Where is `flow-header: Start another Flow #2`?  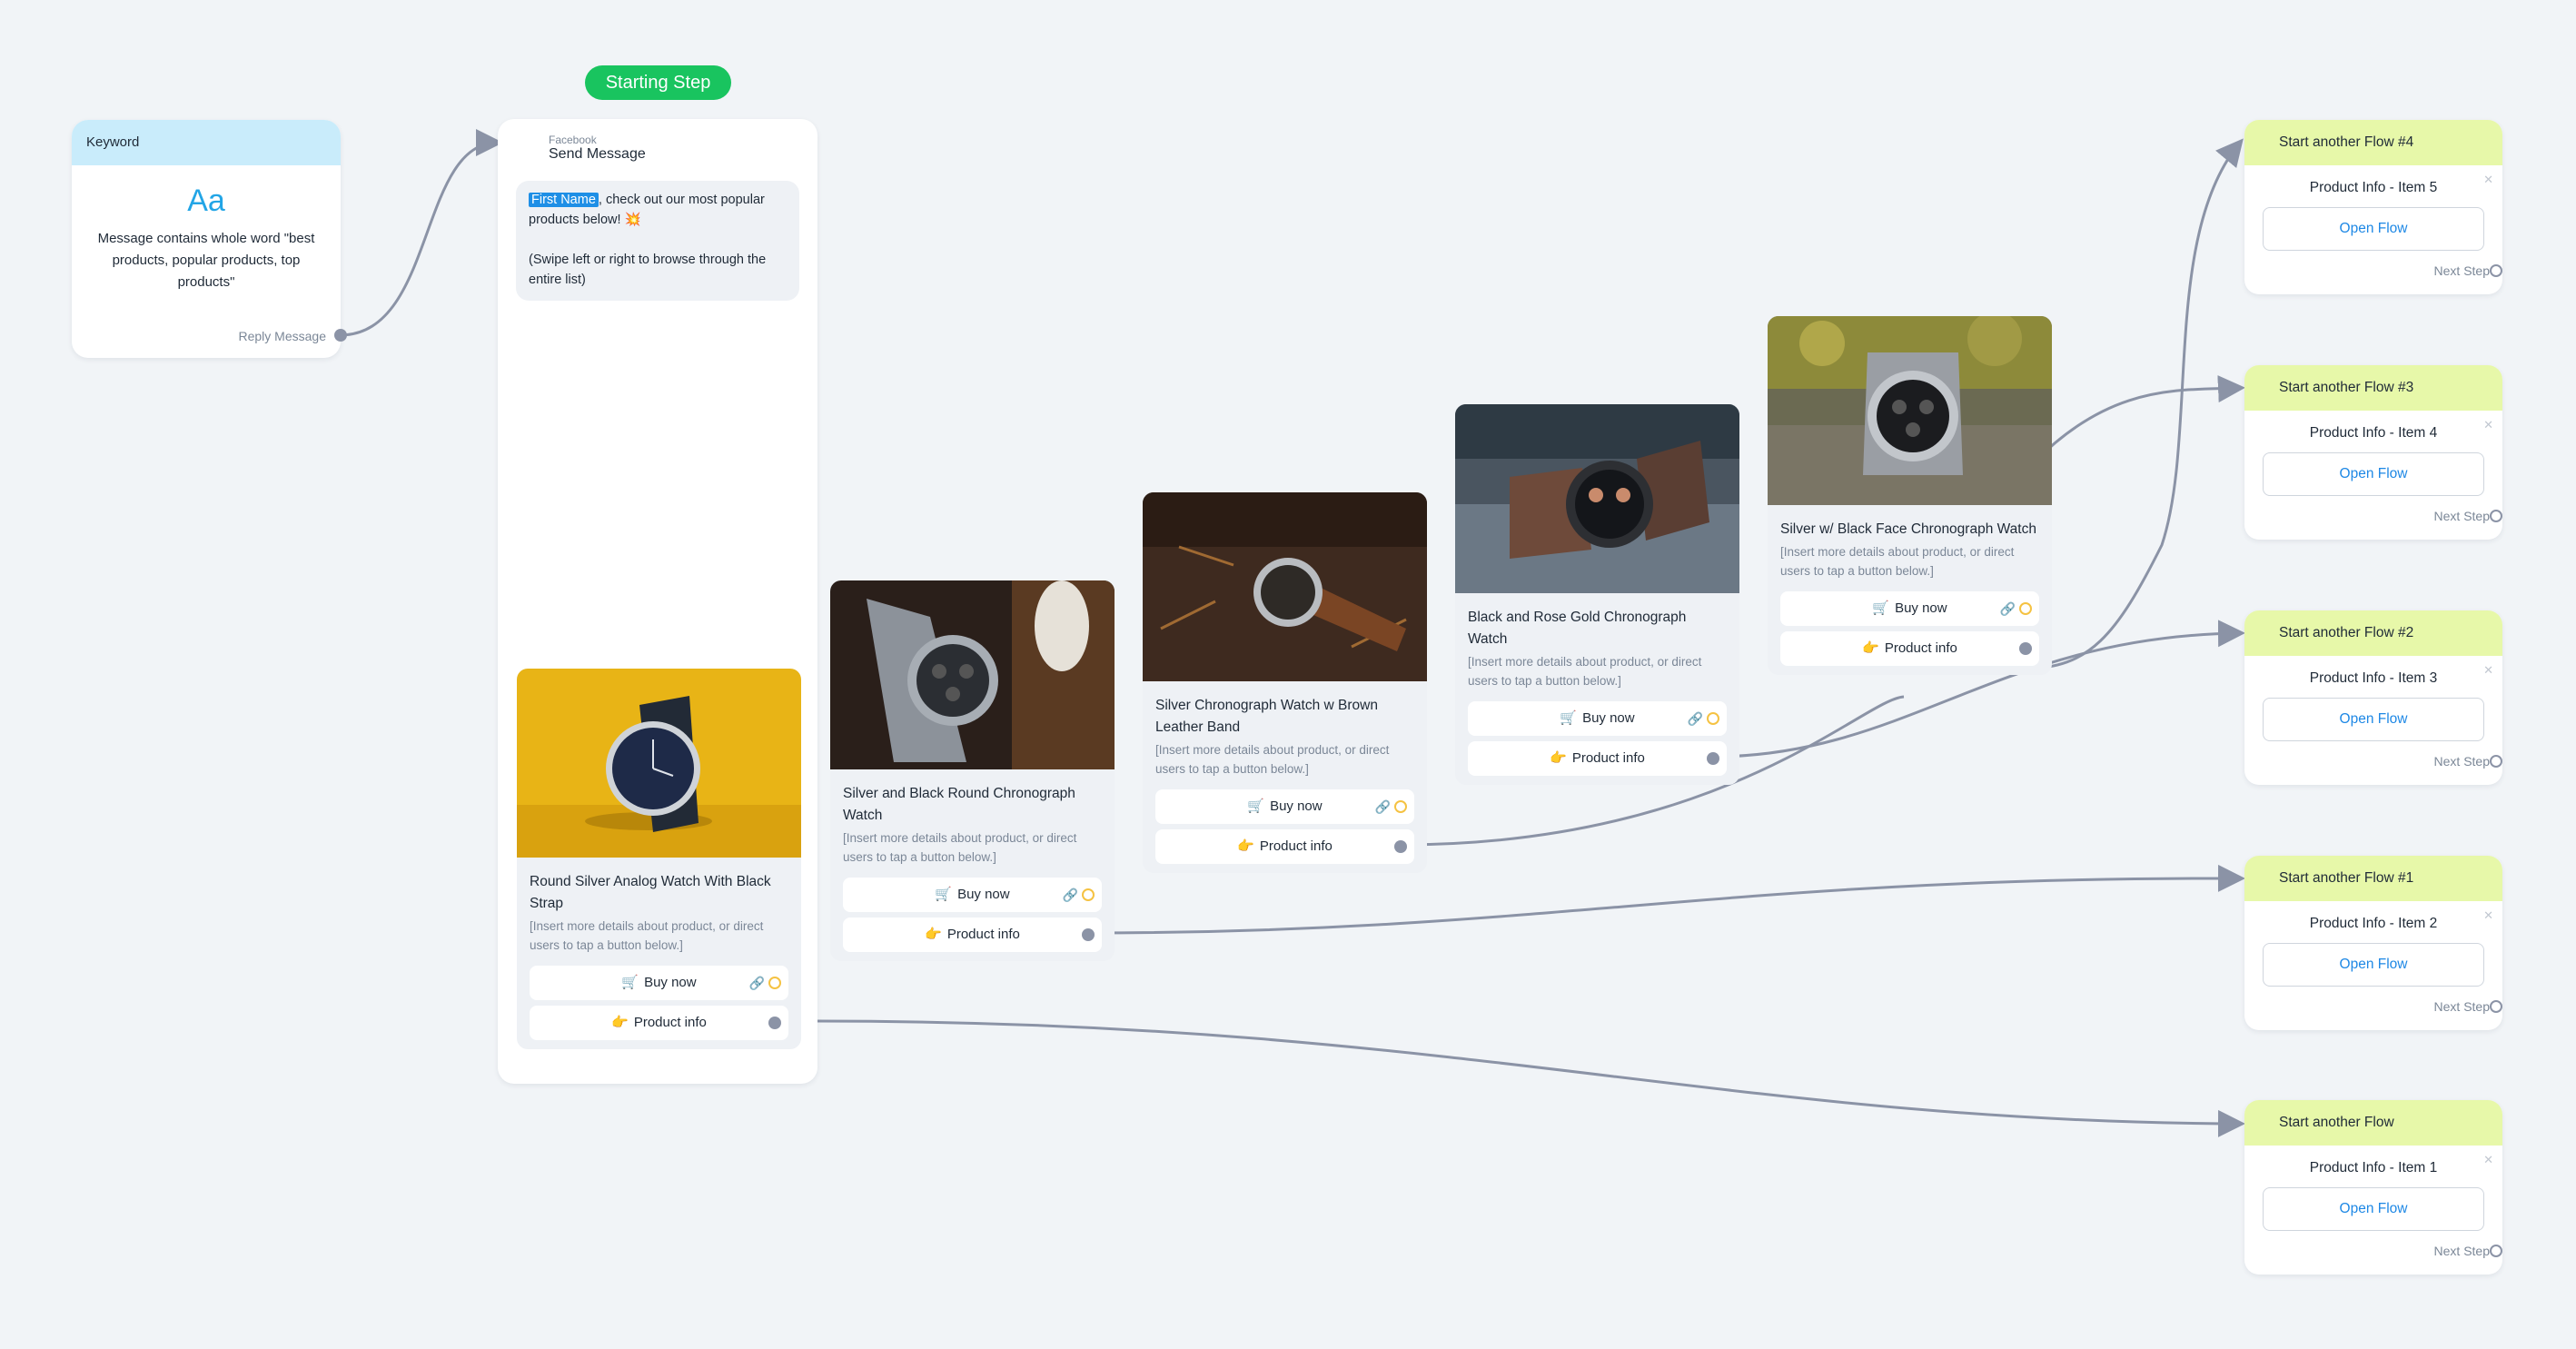 flow-header: Start another Flow #2 is located at coordinates (2373, 633).